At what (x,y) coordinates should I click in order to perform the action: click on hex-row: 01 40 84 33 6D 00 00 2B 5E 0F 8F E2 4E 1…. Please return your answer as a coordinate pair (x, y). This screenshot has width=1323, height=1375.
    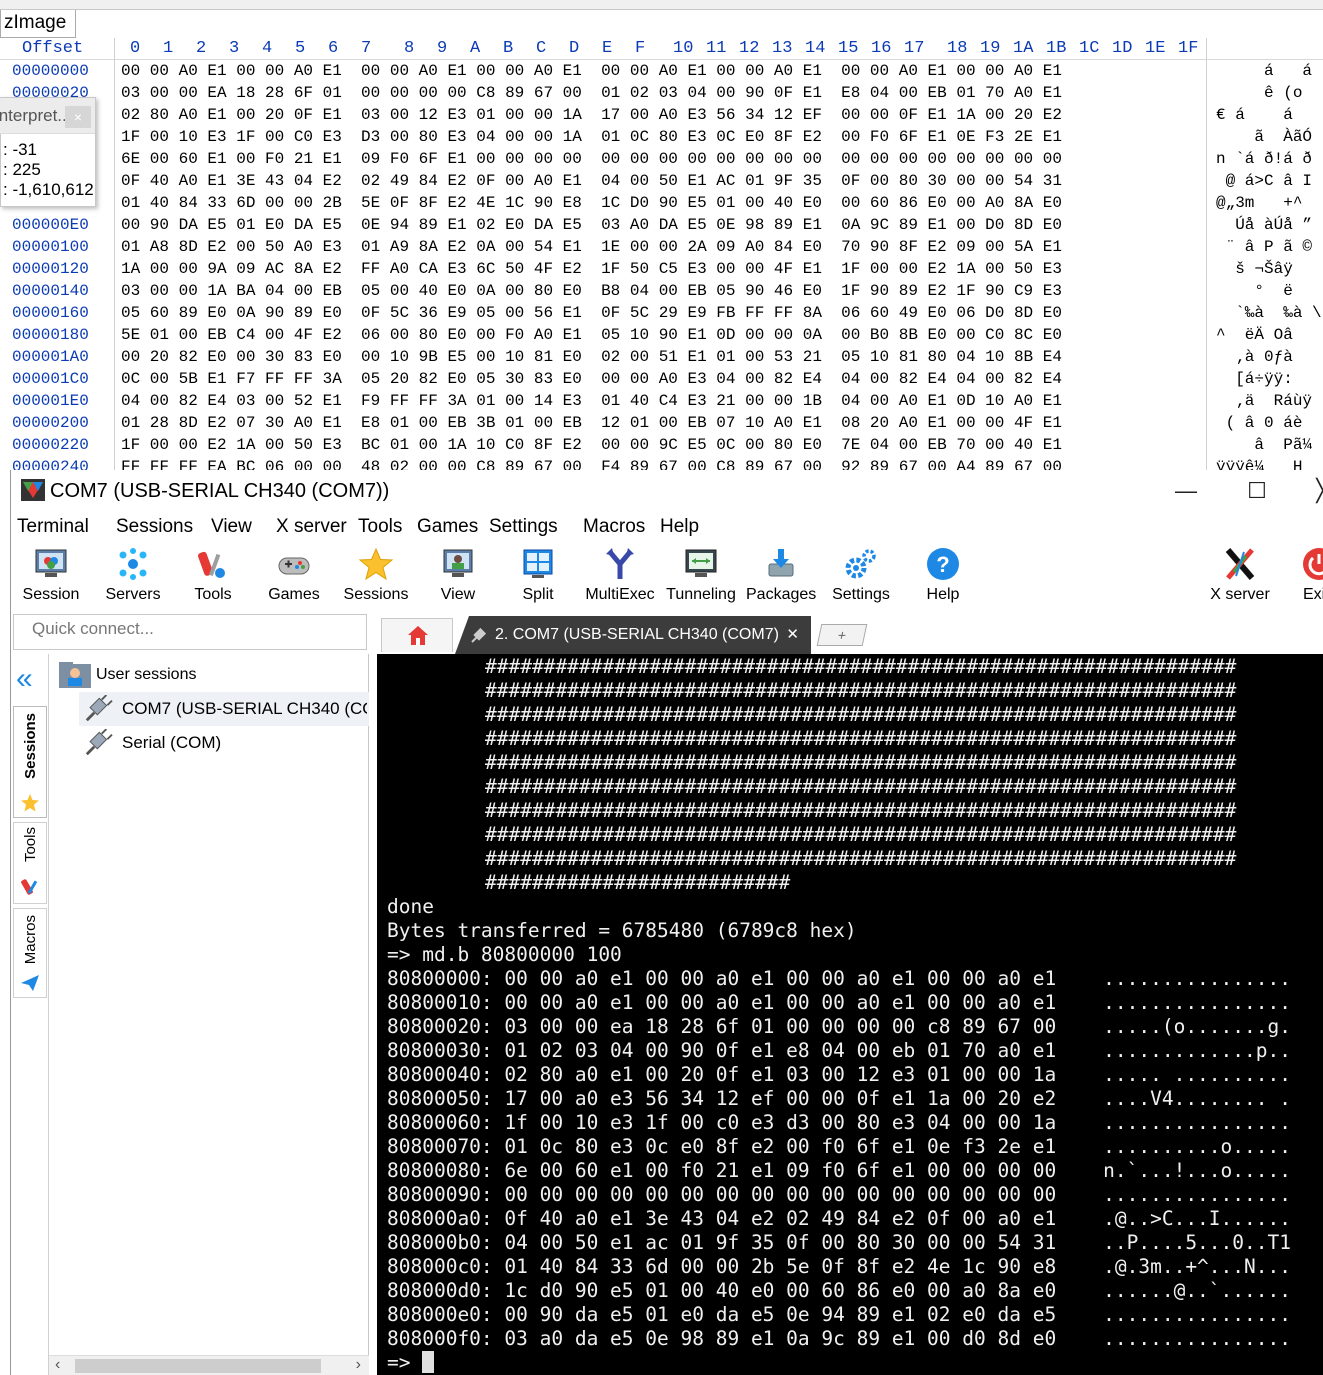
    Looking at the image, I should click on (591, 203).